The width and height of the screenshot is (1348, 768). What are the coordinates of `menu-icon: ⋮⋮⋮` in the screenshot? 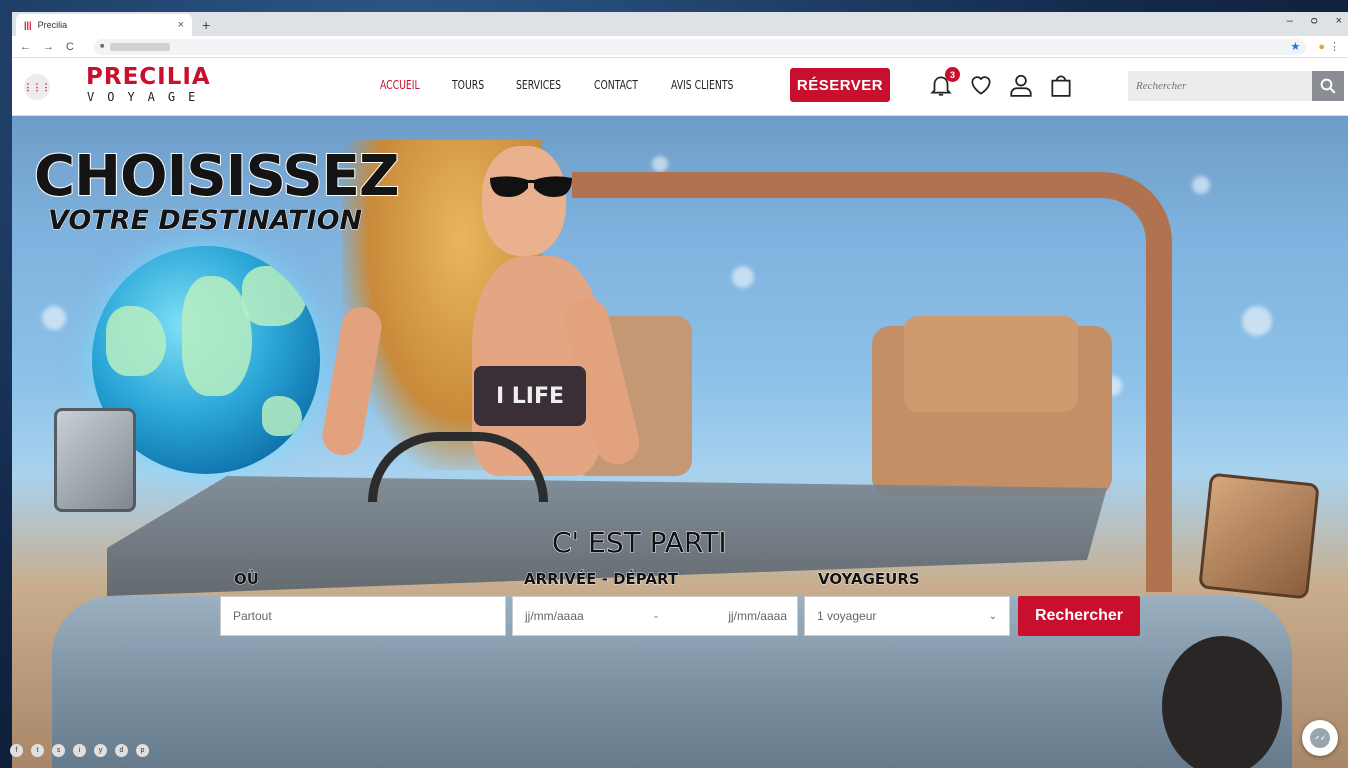 It's located at (37, 87).